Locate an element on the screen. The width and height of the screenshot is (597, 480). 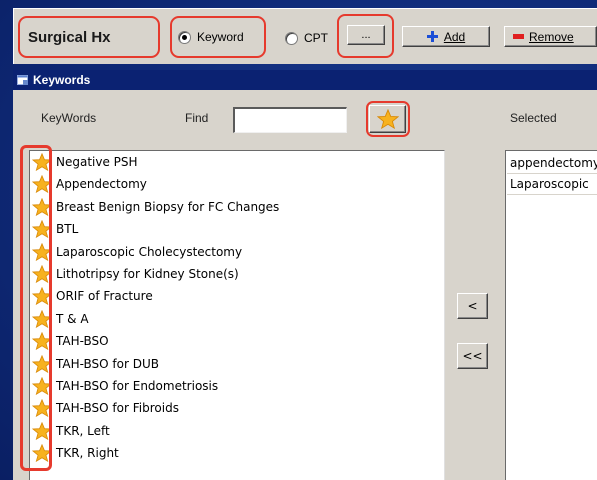
keyword-label: Appendectomy is located at coordinates (101, 184).